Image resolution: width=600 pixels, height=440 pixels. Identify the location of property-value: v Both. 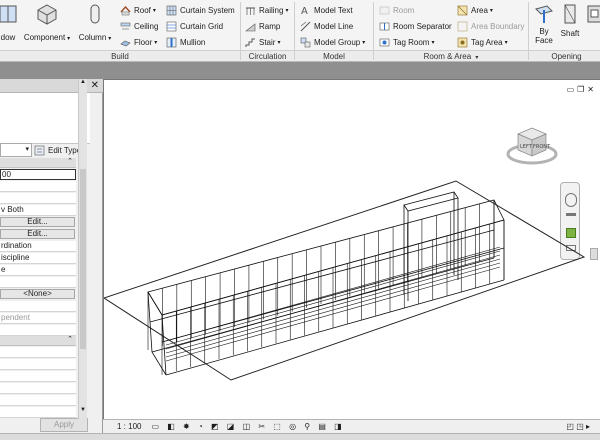
(38, 210).